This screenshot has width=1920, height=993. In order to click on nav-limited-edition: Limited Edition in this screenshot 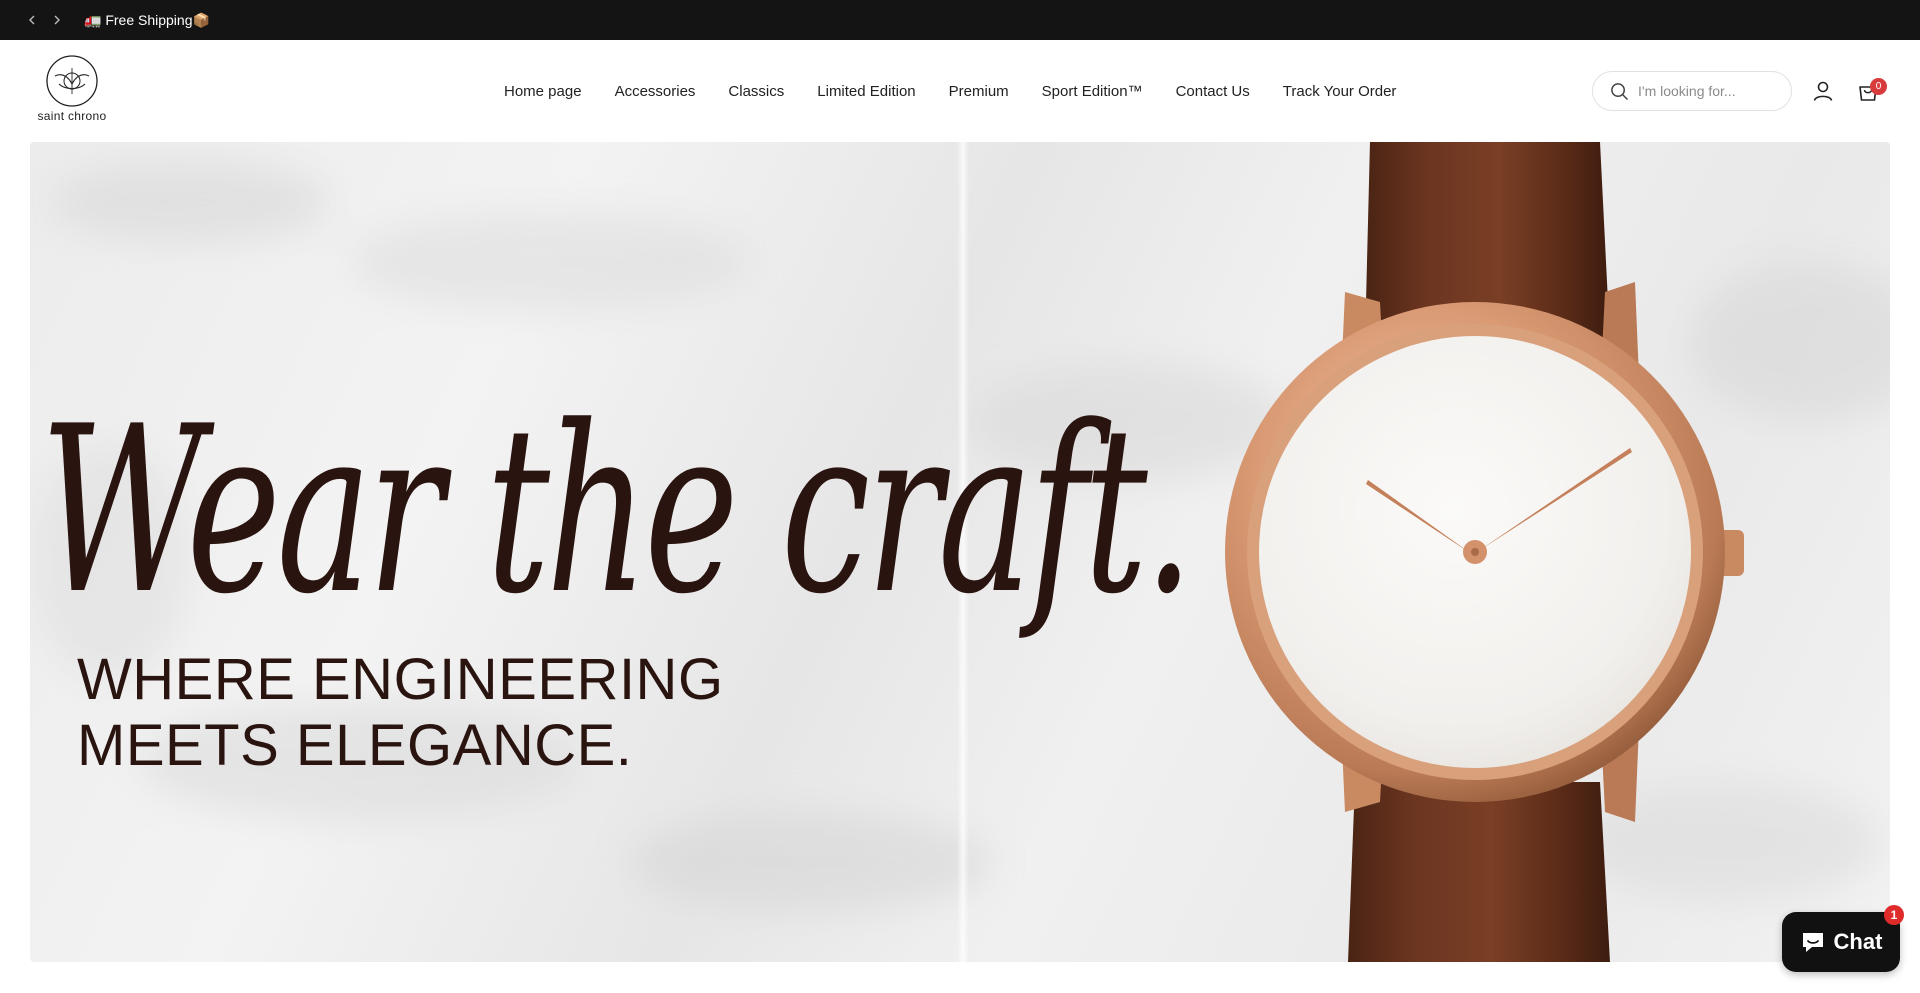, I will do `click(866, 92)`.